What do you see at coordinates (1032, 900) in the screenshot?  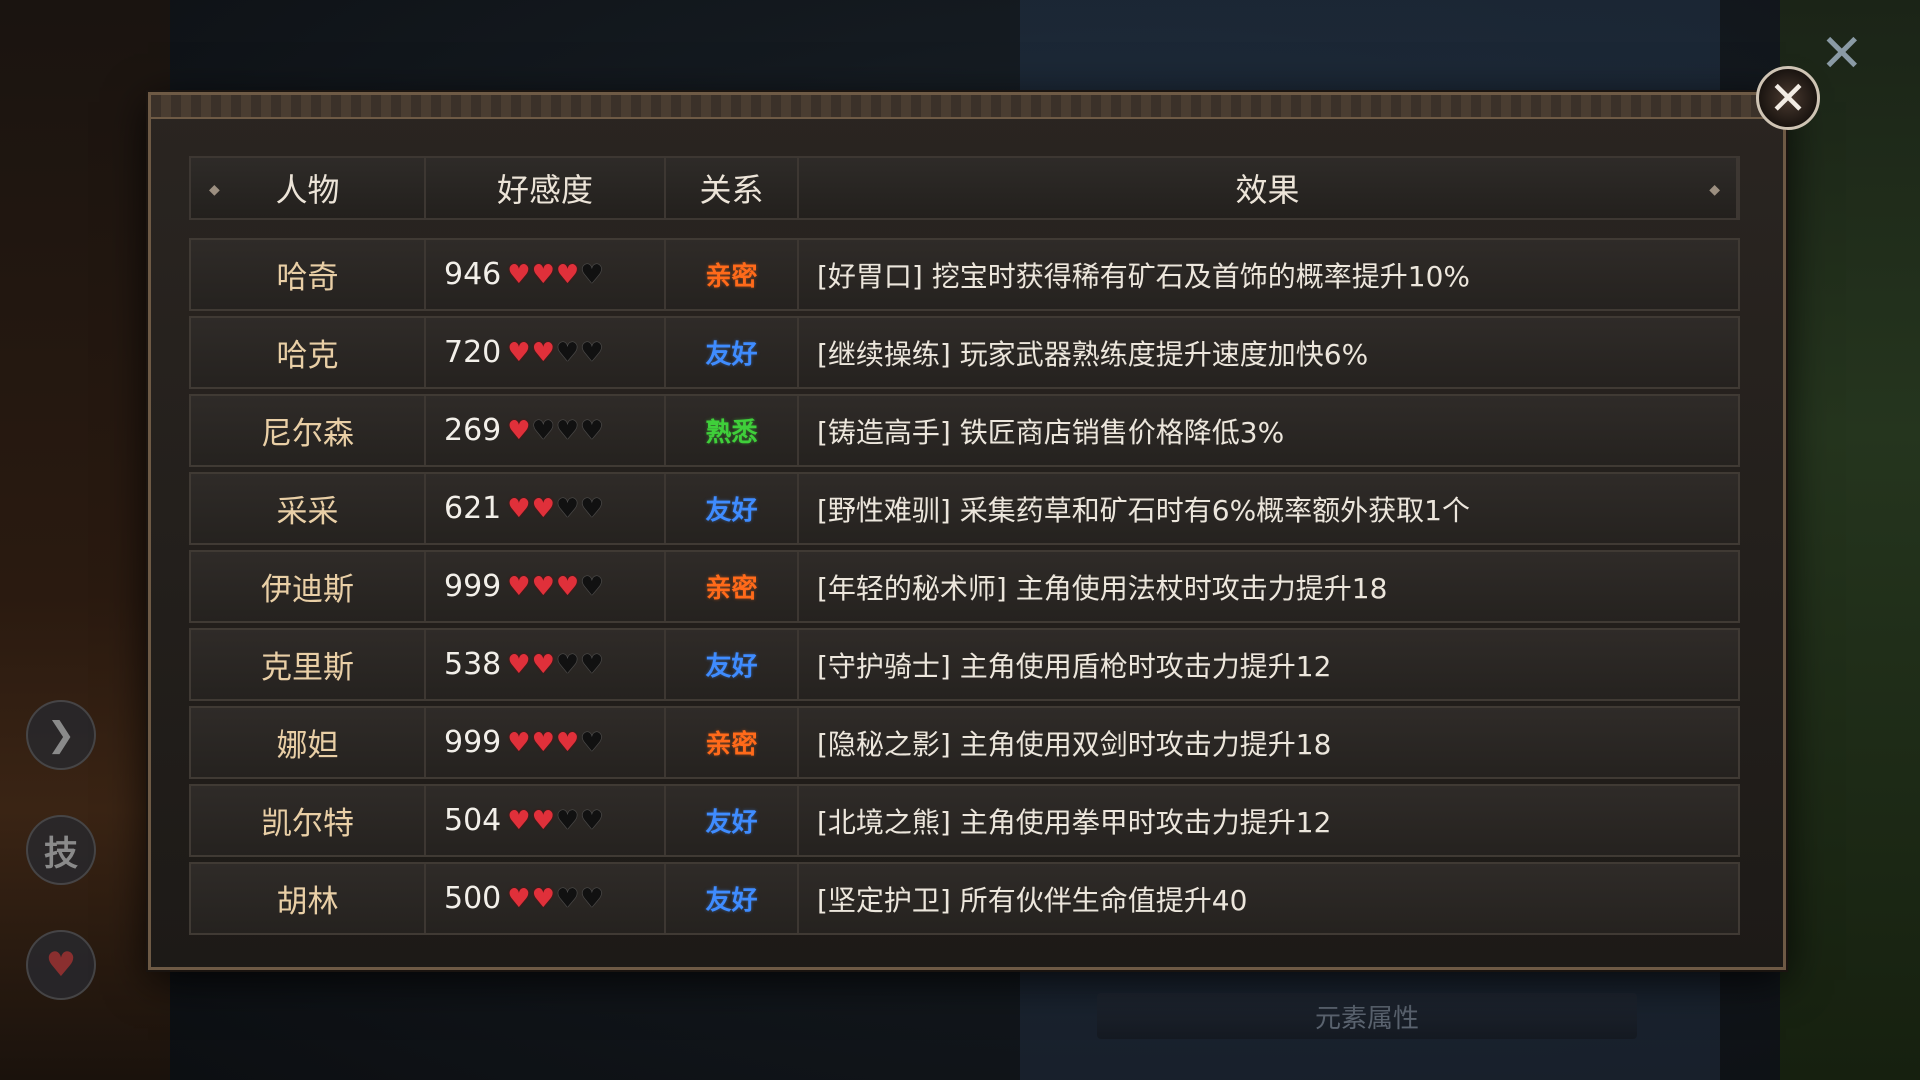 I see `effect-text: [坚定护卫] 所有伙伴生命值提升40` at bounding box center [1032, 900].